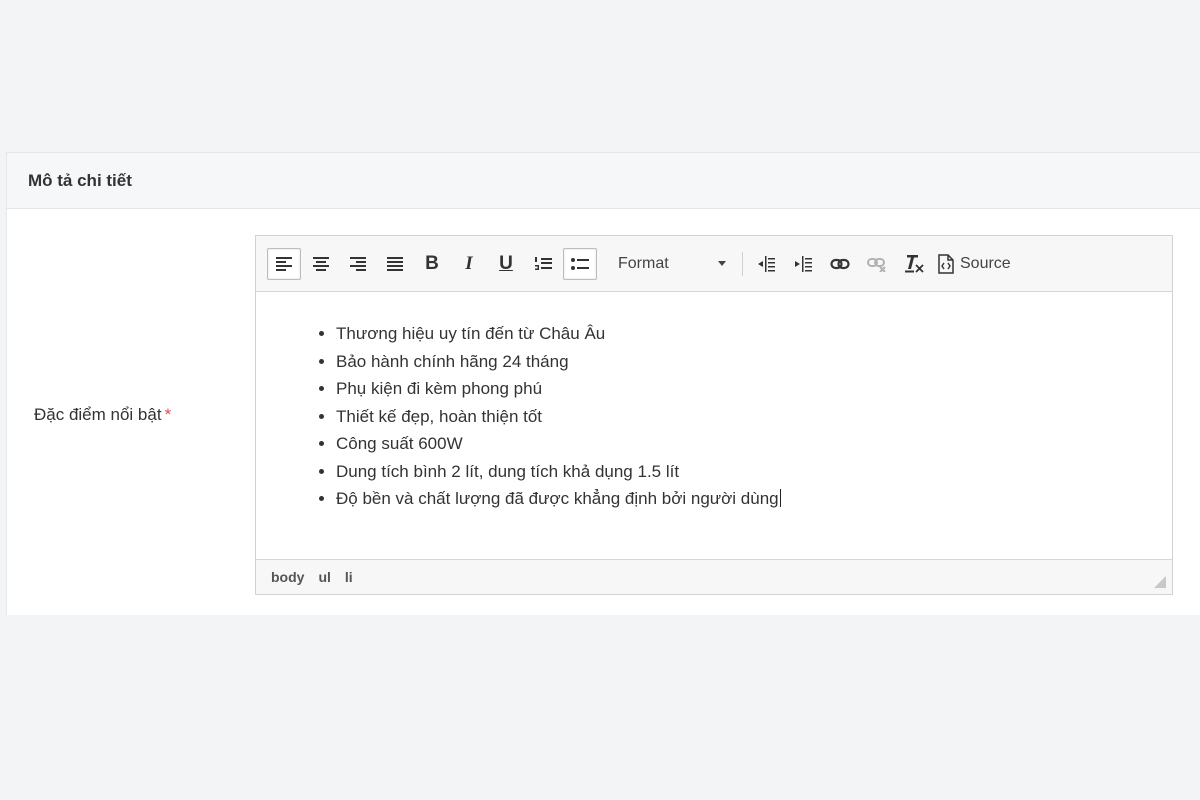 This screenshot has width=1200, height=800. I want to click on underline-icon: U, so click(506, 263).